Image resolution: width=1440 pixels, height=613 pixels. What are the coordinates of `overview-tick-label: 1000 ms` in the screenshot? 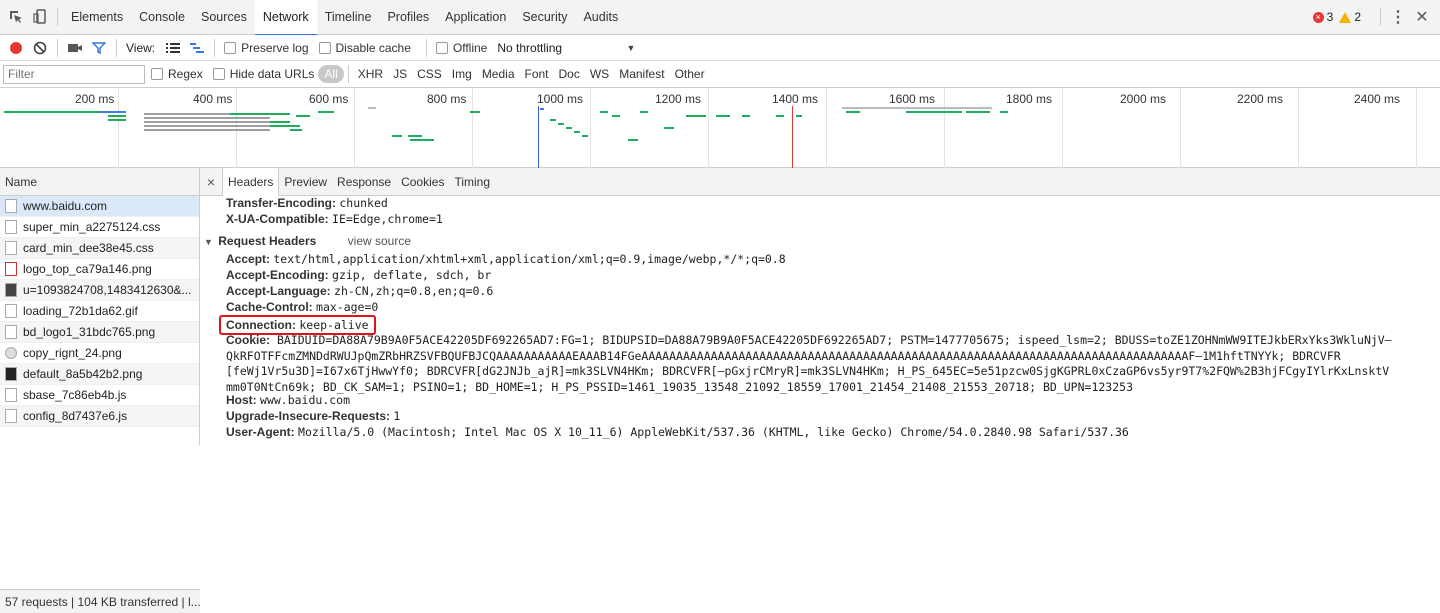 It's located at (560, 99).